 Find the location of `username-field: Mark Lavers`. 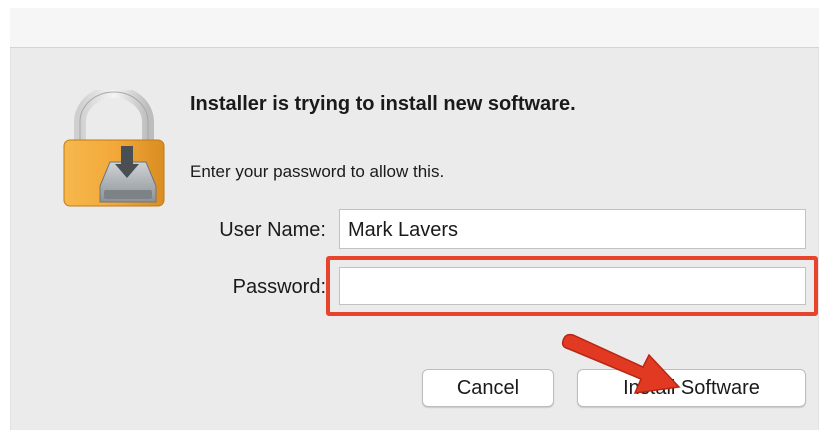

username-field: Mark Lavers is located at coordinates (572, 229).